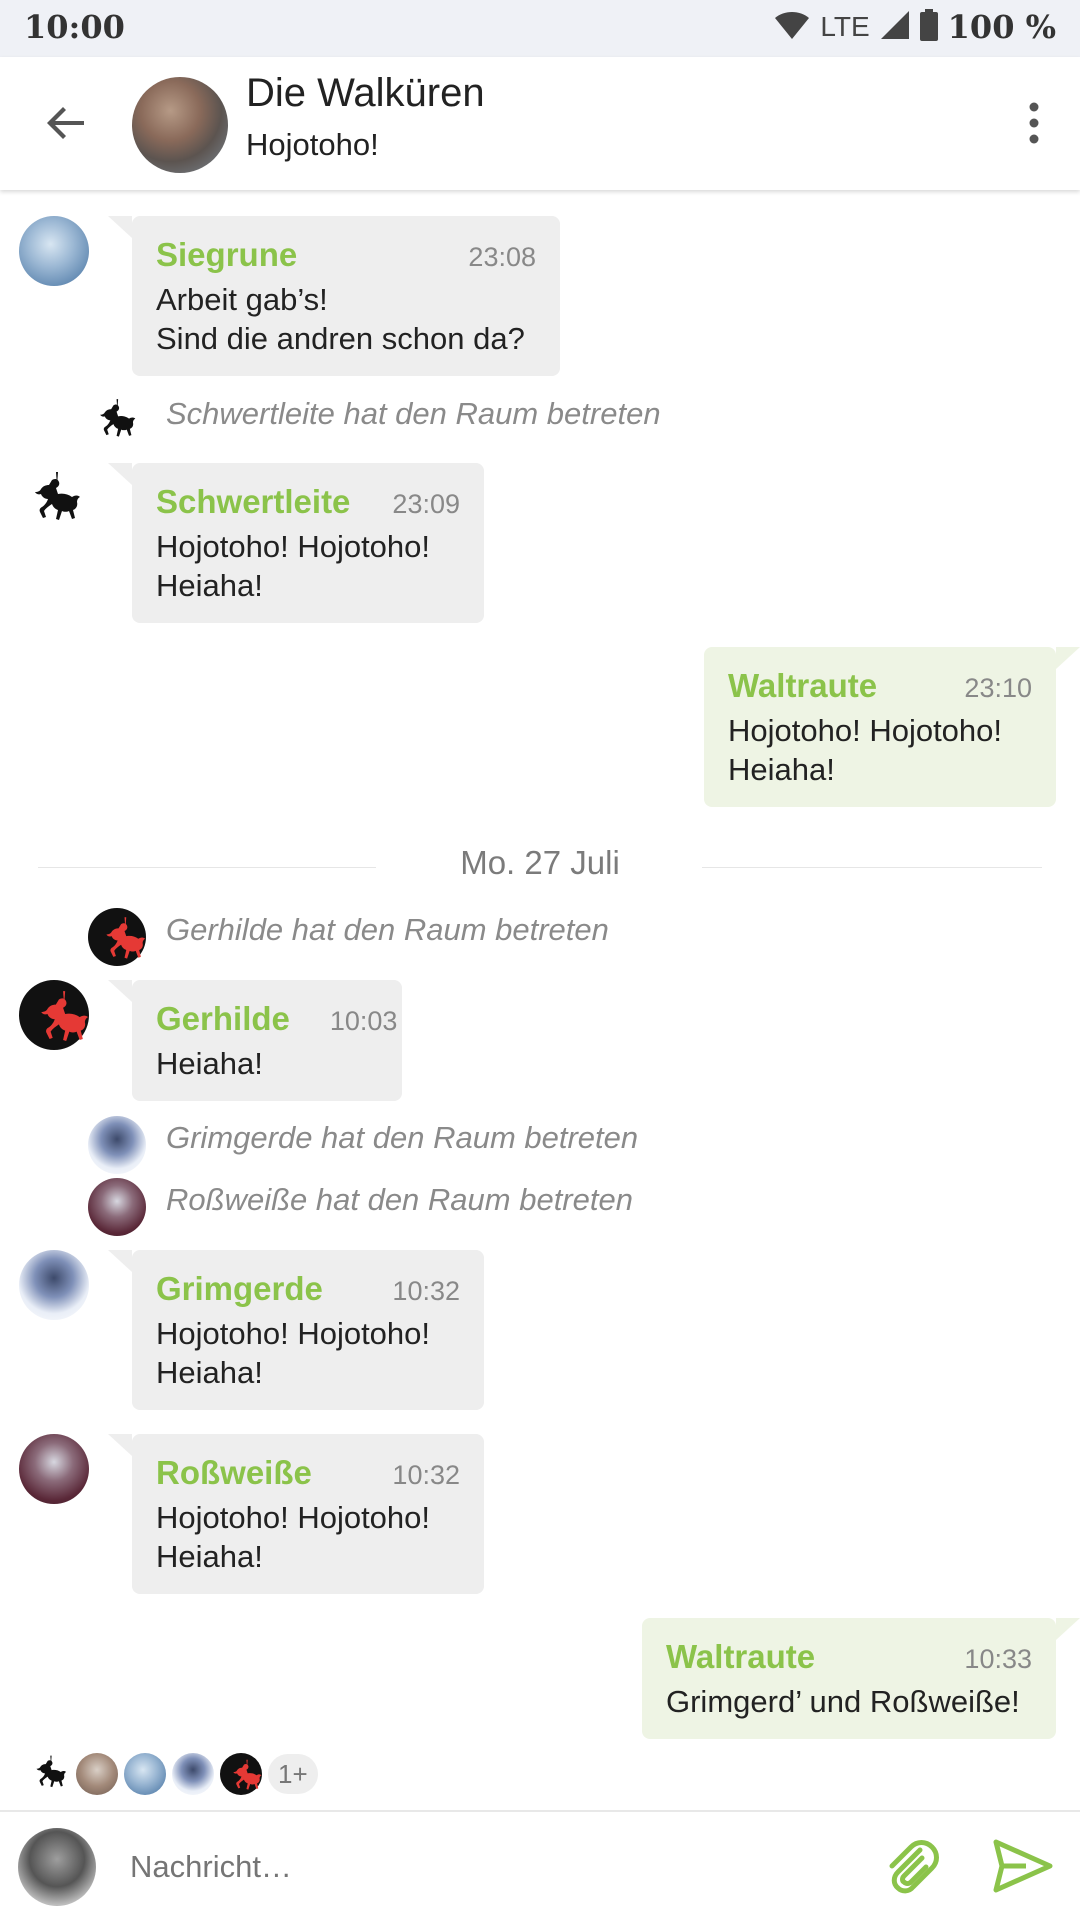 The width and height of the screenshot is (1080, 1920). I want to click on status-bar: 10:00 LTE 100 %, so click(540, 28).